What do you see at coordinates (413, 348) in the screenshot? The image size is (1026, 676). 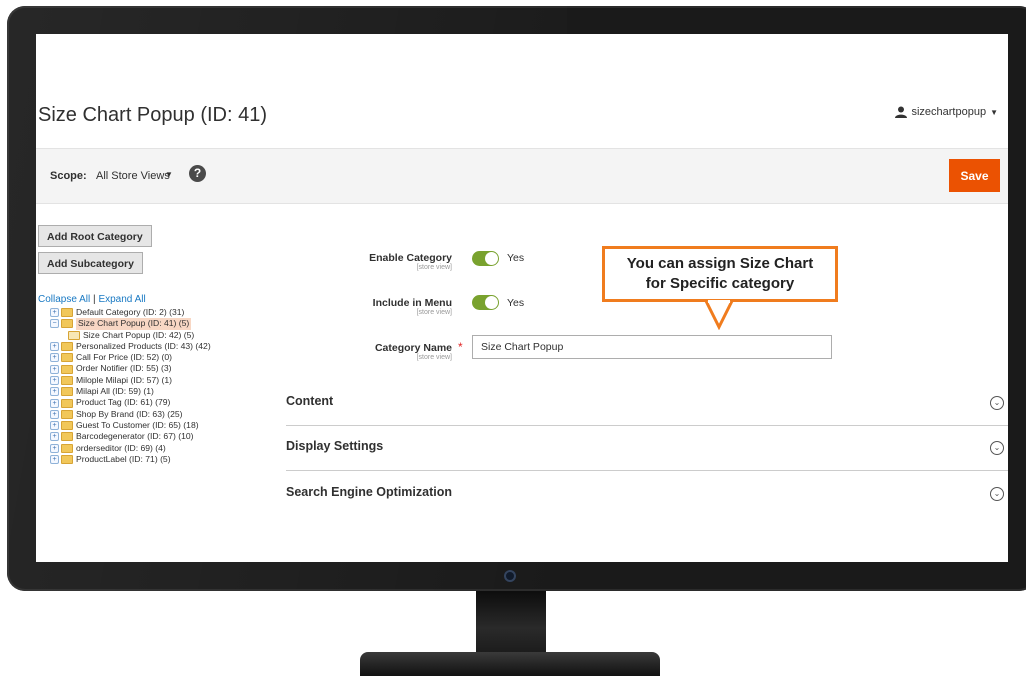 I see `category-name-label: Category Name` at bounding box center [413, 348].